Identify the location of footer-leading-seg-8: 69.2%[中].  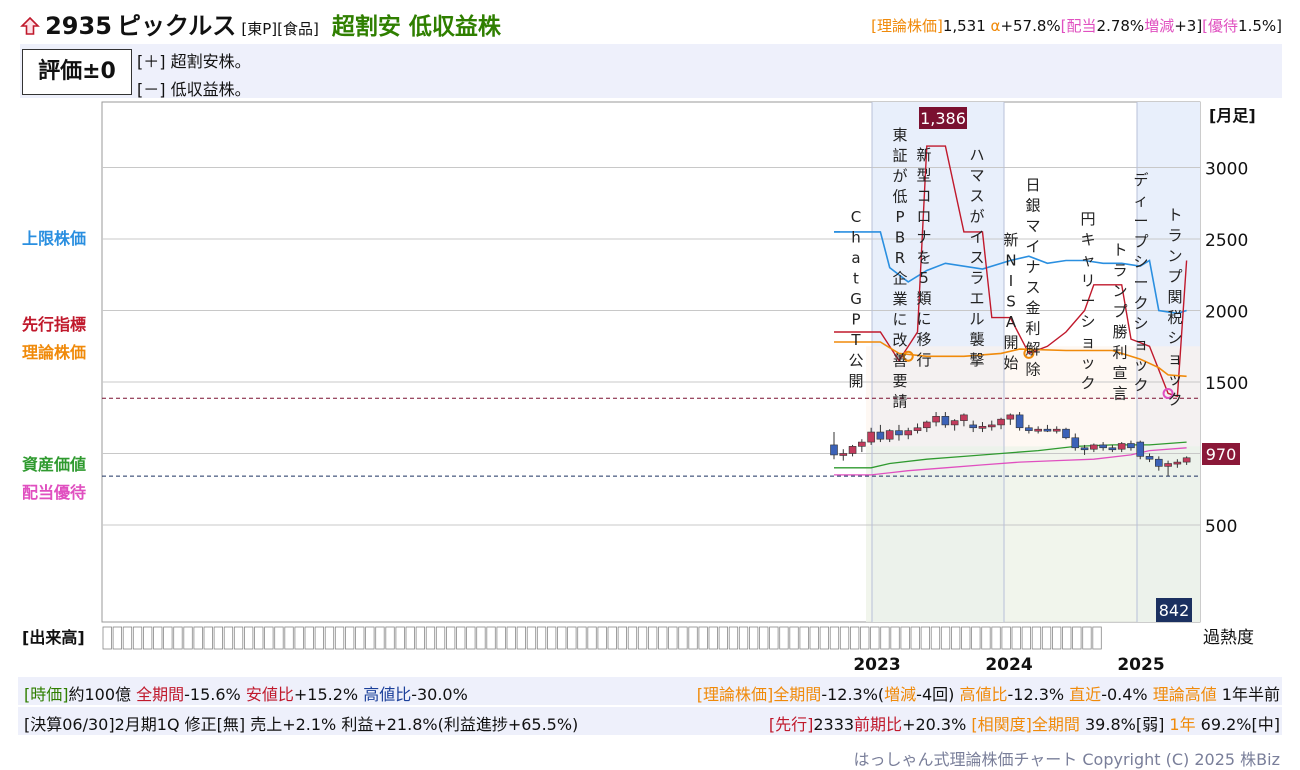
(1237, 724).